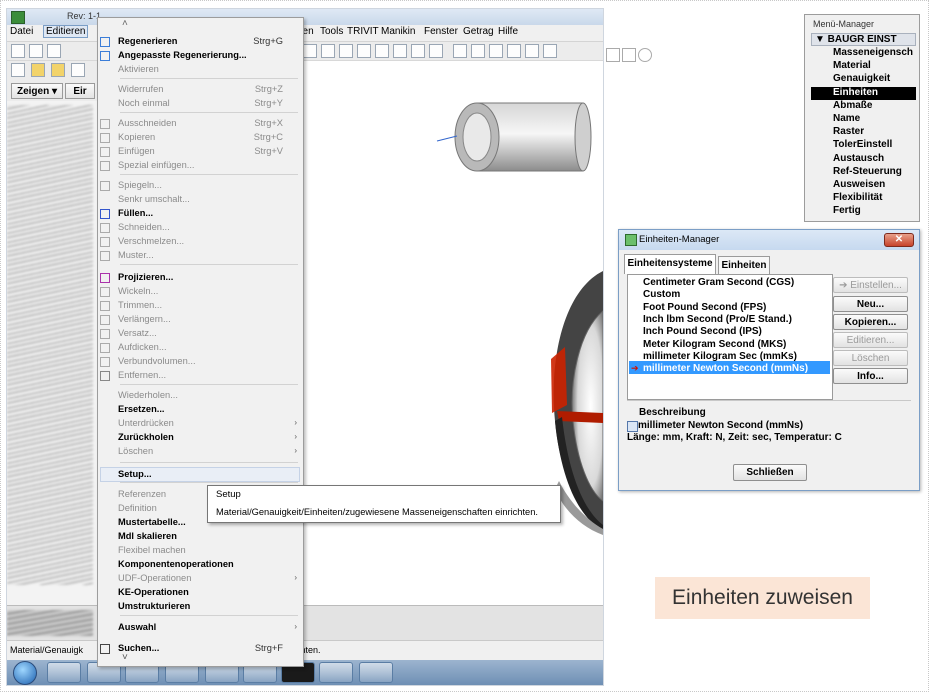 This screenshot has height=692, width=929. Describe the element at coordinates (744, 265) in the screenshot. I see `tab-einheiten: Einheiten` at that location.